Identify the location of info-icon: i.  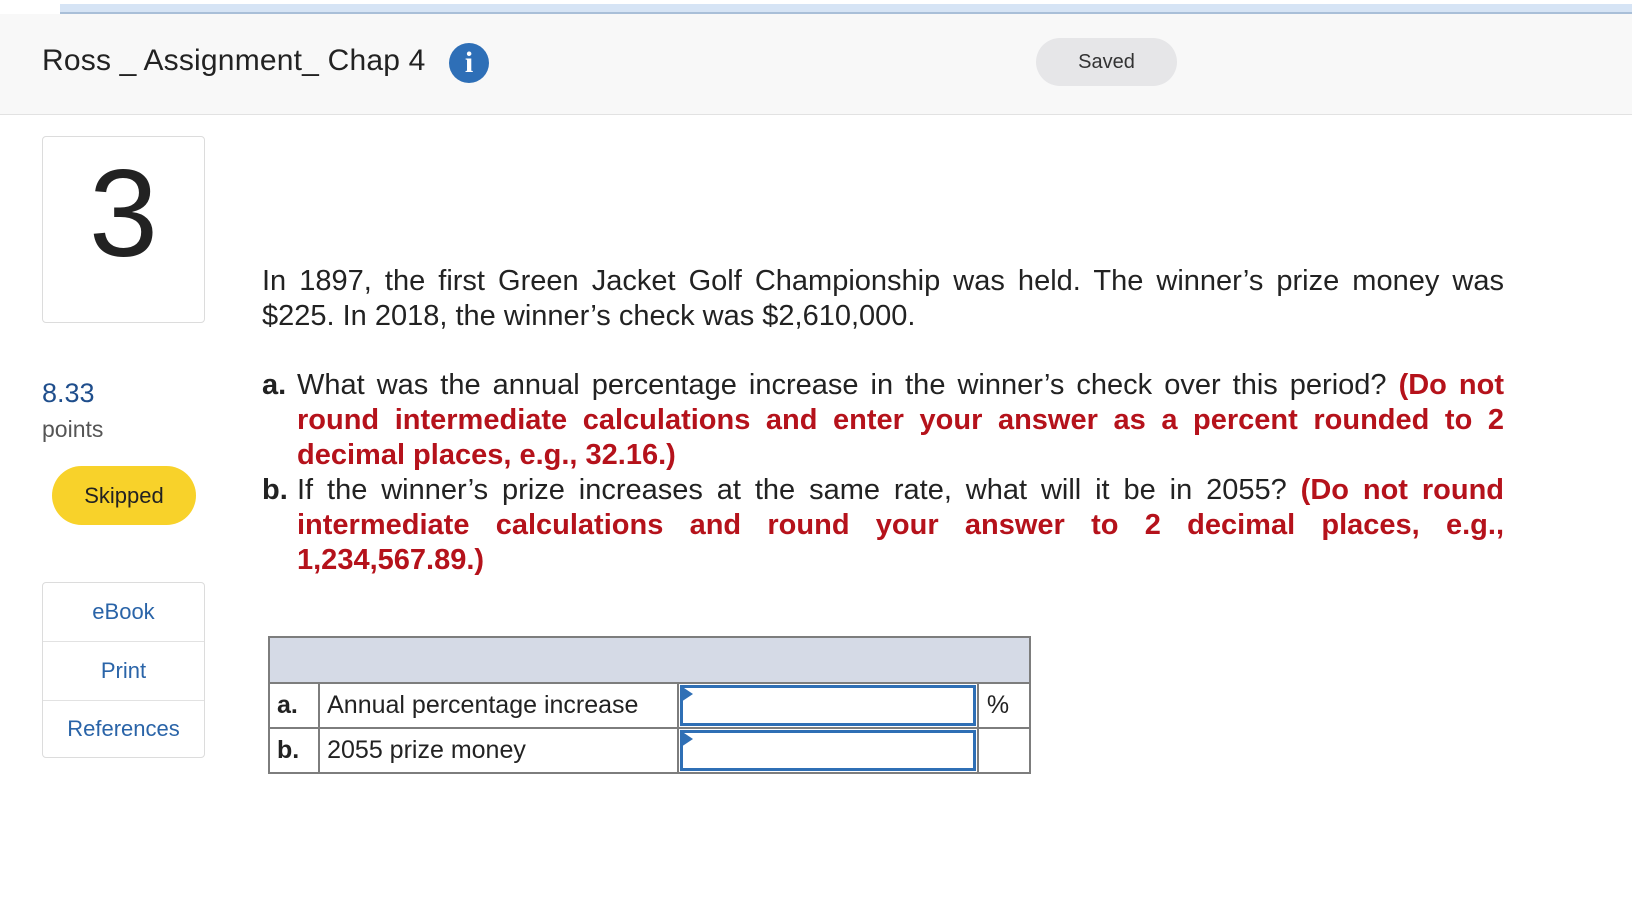
(469, 63).